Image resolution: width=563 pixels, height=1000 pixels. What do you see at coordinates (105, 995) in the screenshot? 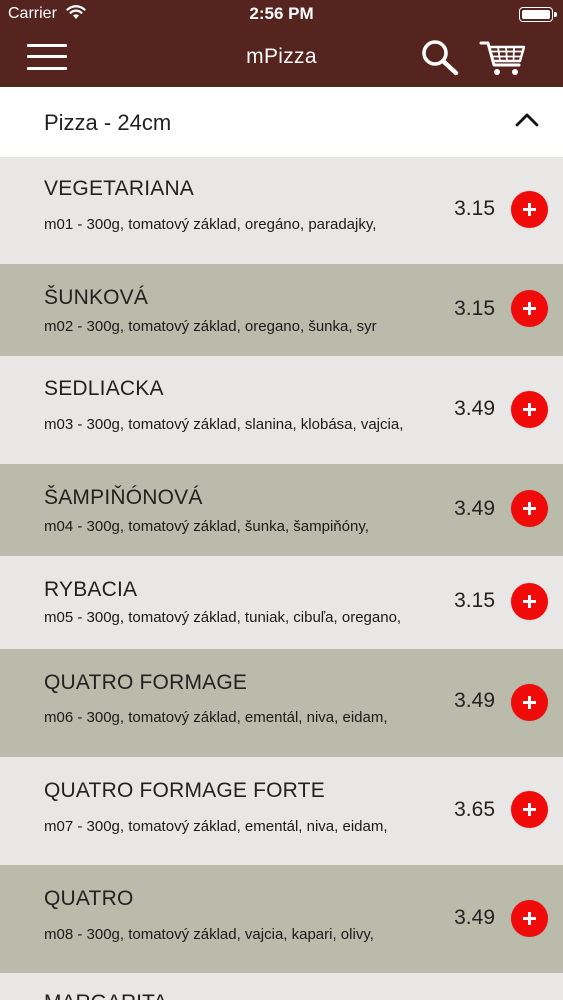
I see `item-name: MARGARITA` at bounding box center [105, 995].